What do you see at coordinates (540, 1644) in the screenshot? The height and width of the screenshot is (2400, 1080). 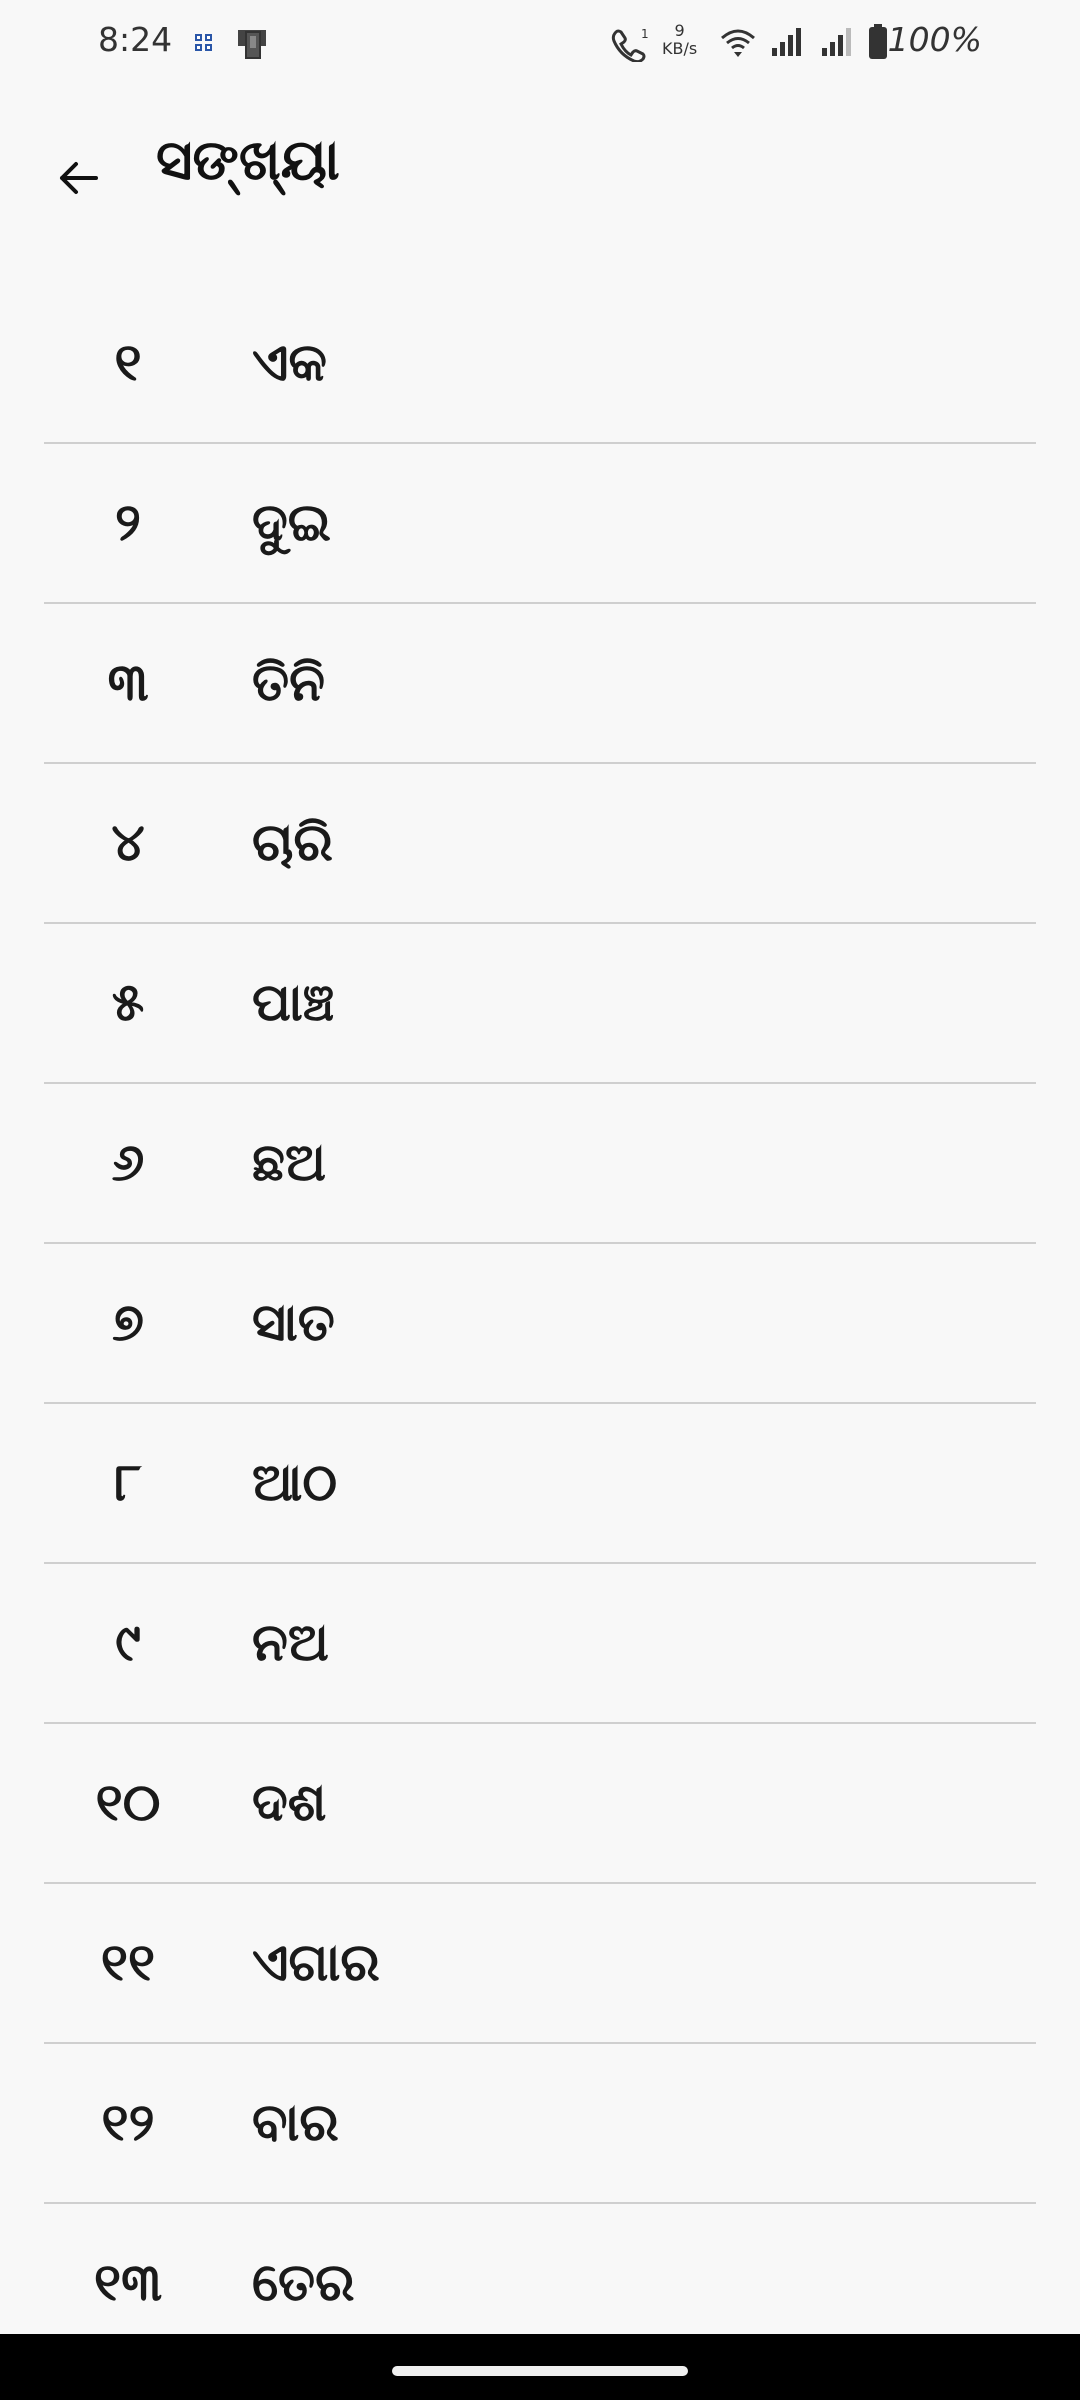 I see `list-item: ୯ ନଅ` at bounding box center [540, 1644].